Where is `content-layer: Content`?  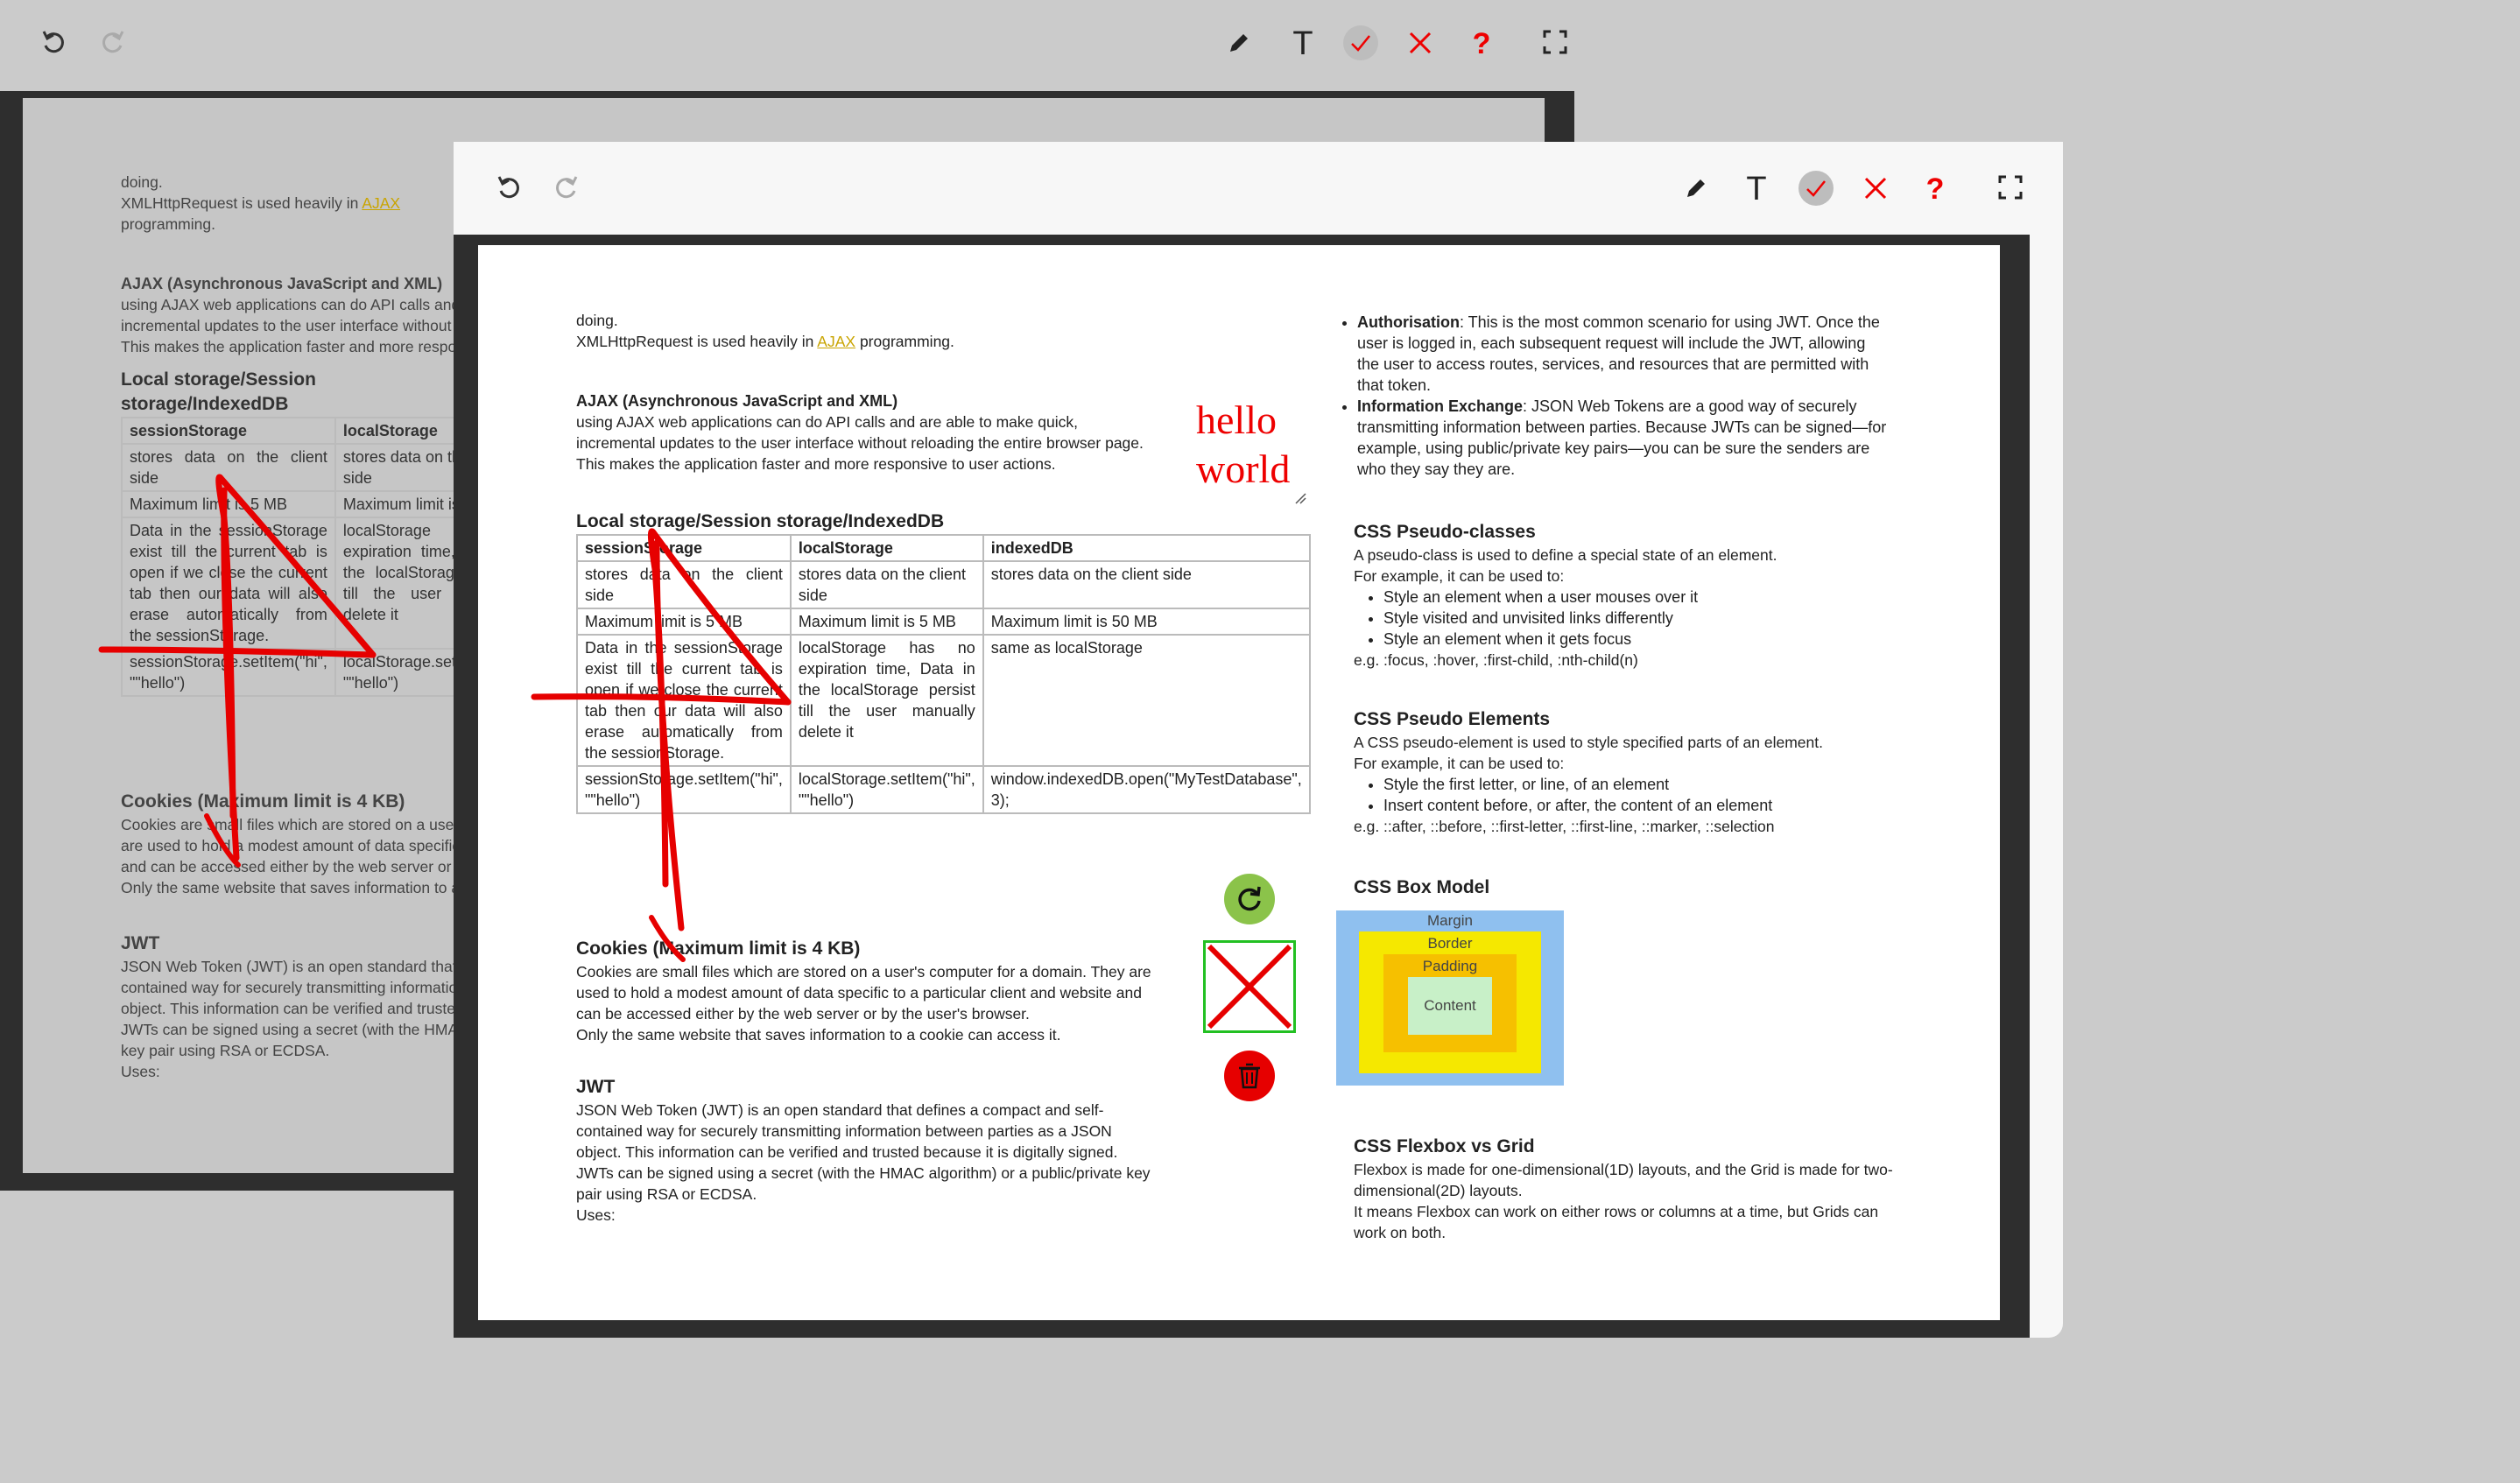
content-layer: Content is located at coordinates (1450, 1006).